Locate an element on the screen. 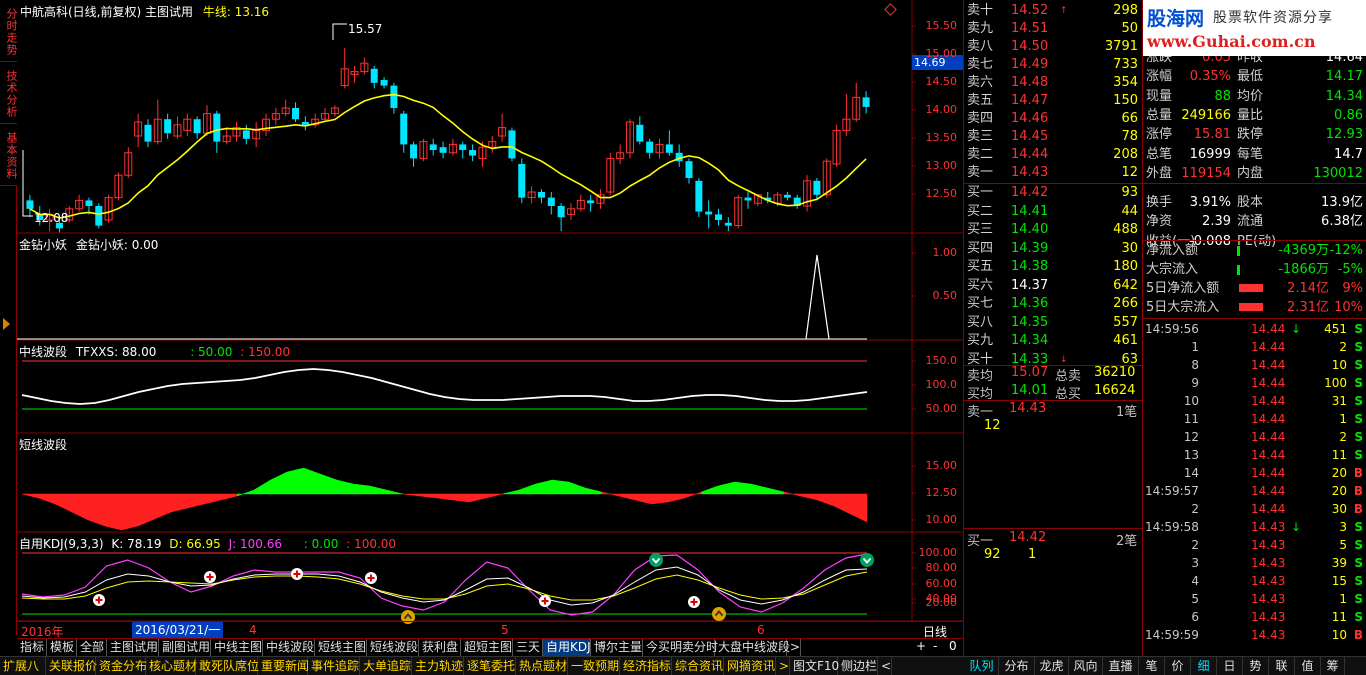 The width and height of the screenshot is (1366, 675). ask-row: 卖九 14.51 50 is located at coordinates (1053, 29).